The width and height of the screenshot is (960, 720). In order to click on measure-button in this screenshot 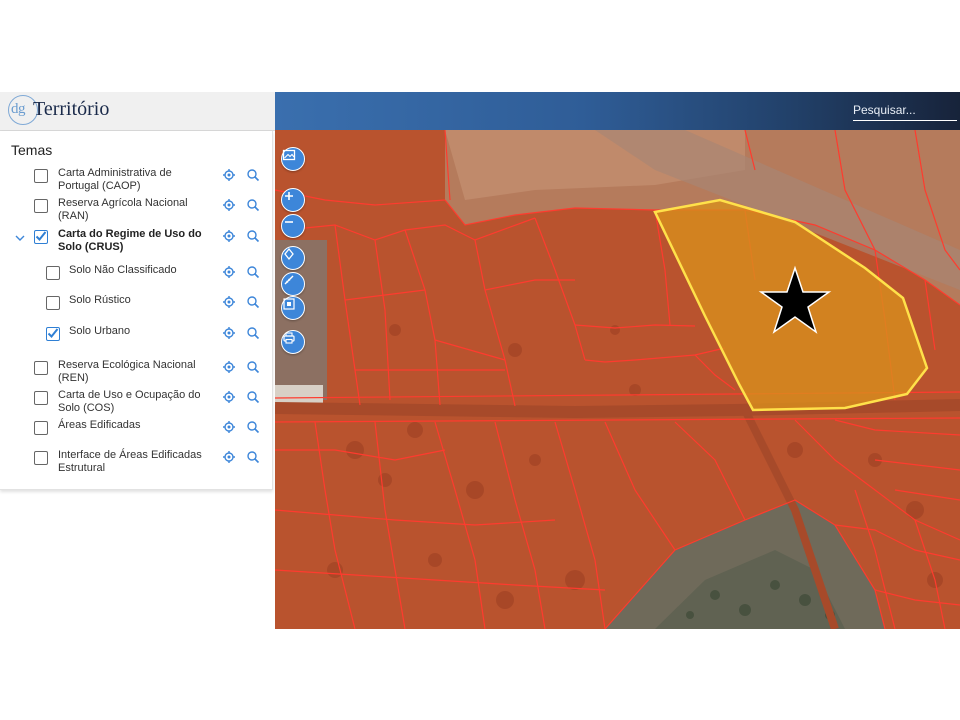, I will do `click(293, 284)`.